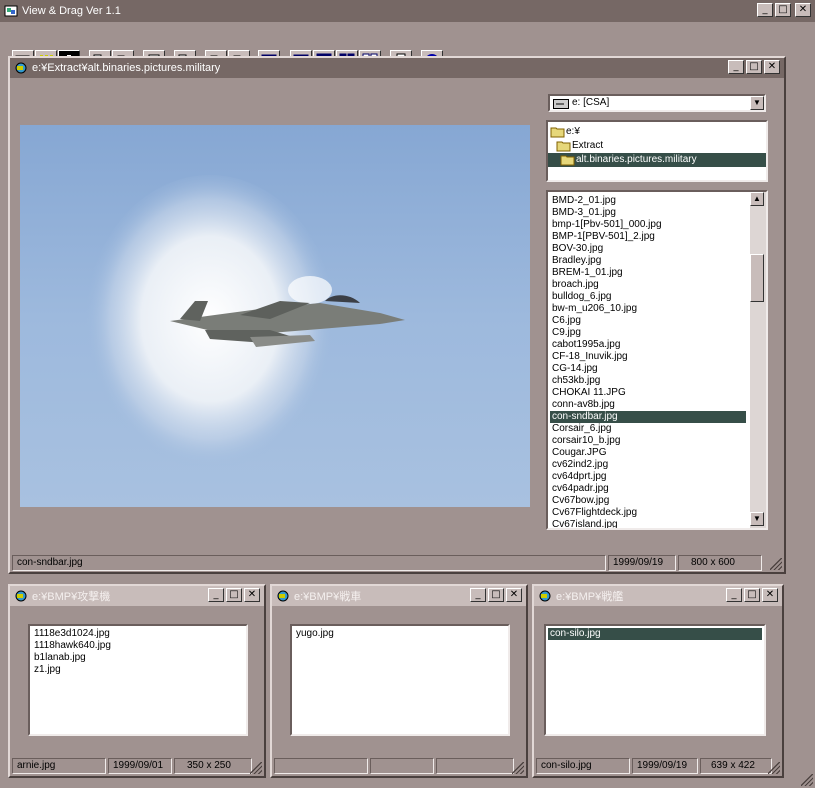  Describe the element at coordinates (655, 680) in the screenshot. I see `sub-window-3-file-list: con-silo.jpg` at that location.